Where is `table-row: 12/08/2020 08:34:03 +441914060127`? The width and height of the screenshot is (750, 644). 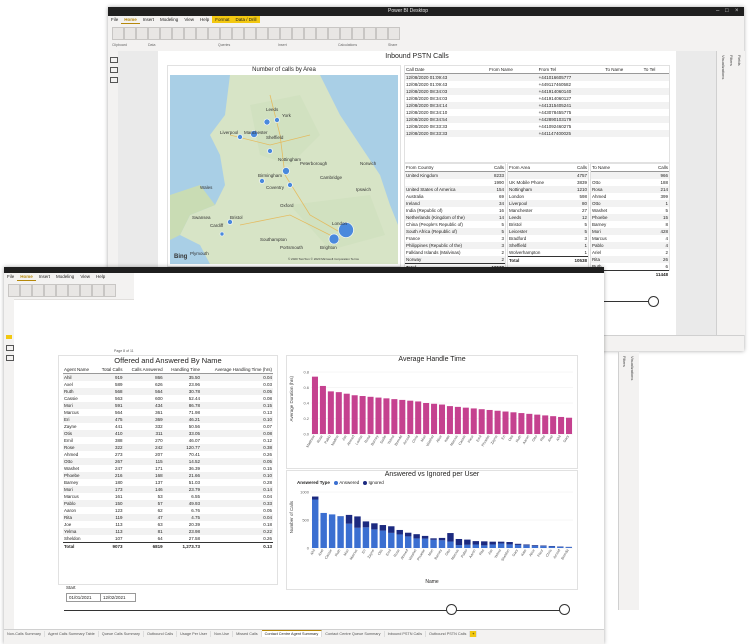
table-row: 12/08/2020 08:34:03 +441914060127 is located at coordinates (537, 98).